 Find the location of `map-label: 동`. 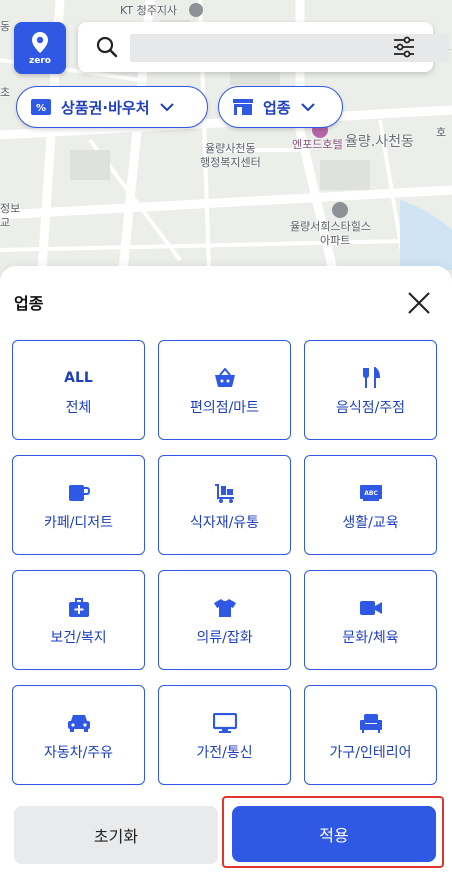

map-label: 동 is located at coordinates (5, 26).